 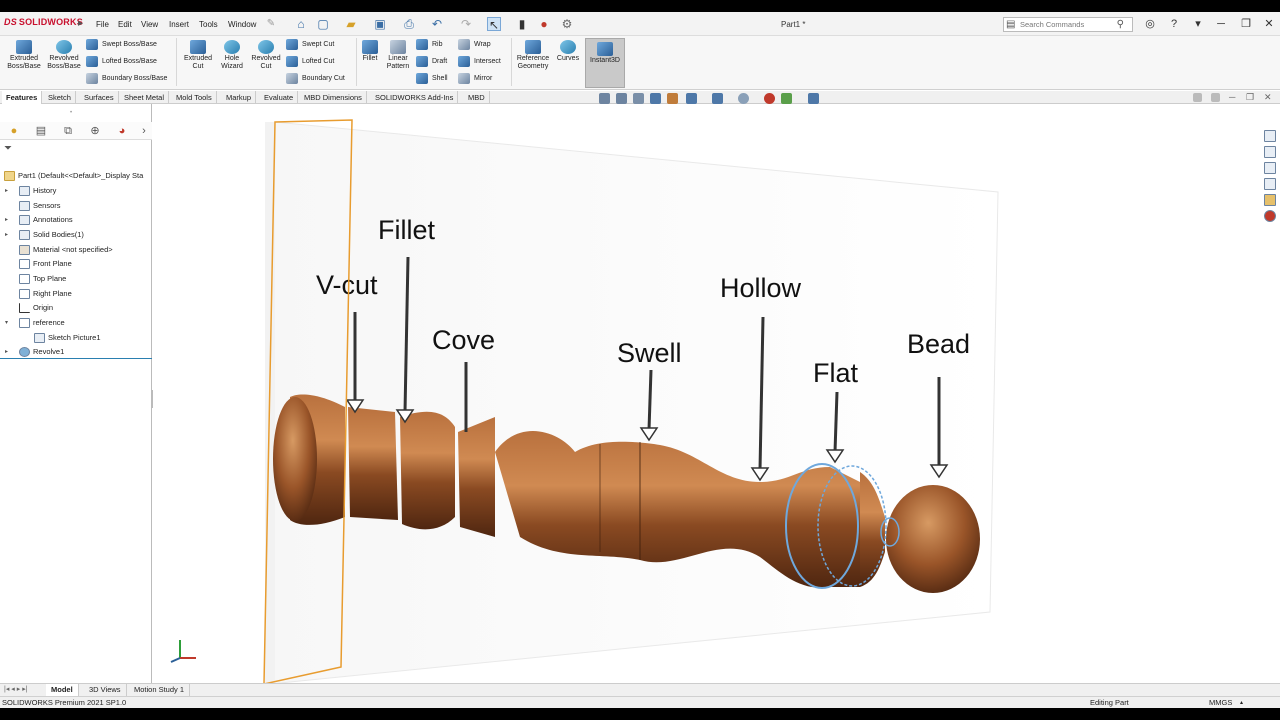 I want to click on section-view-icon, so click(x=655, y=98).